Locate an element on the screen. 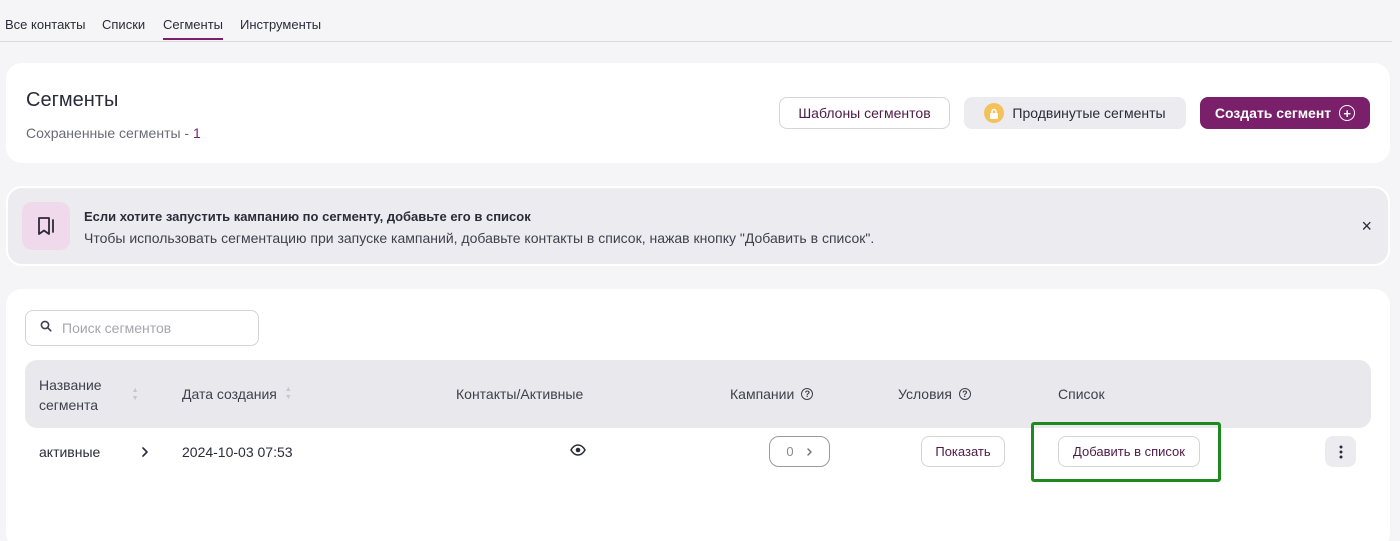  column-name-line2: сегмента is located at coordinates (69, 405).